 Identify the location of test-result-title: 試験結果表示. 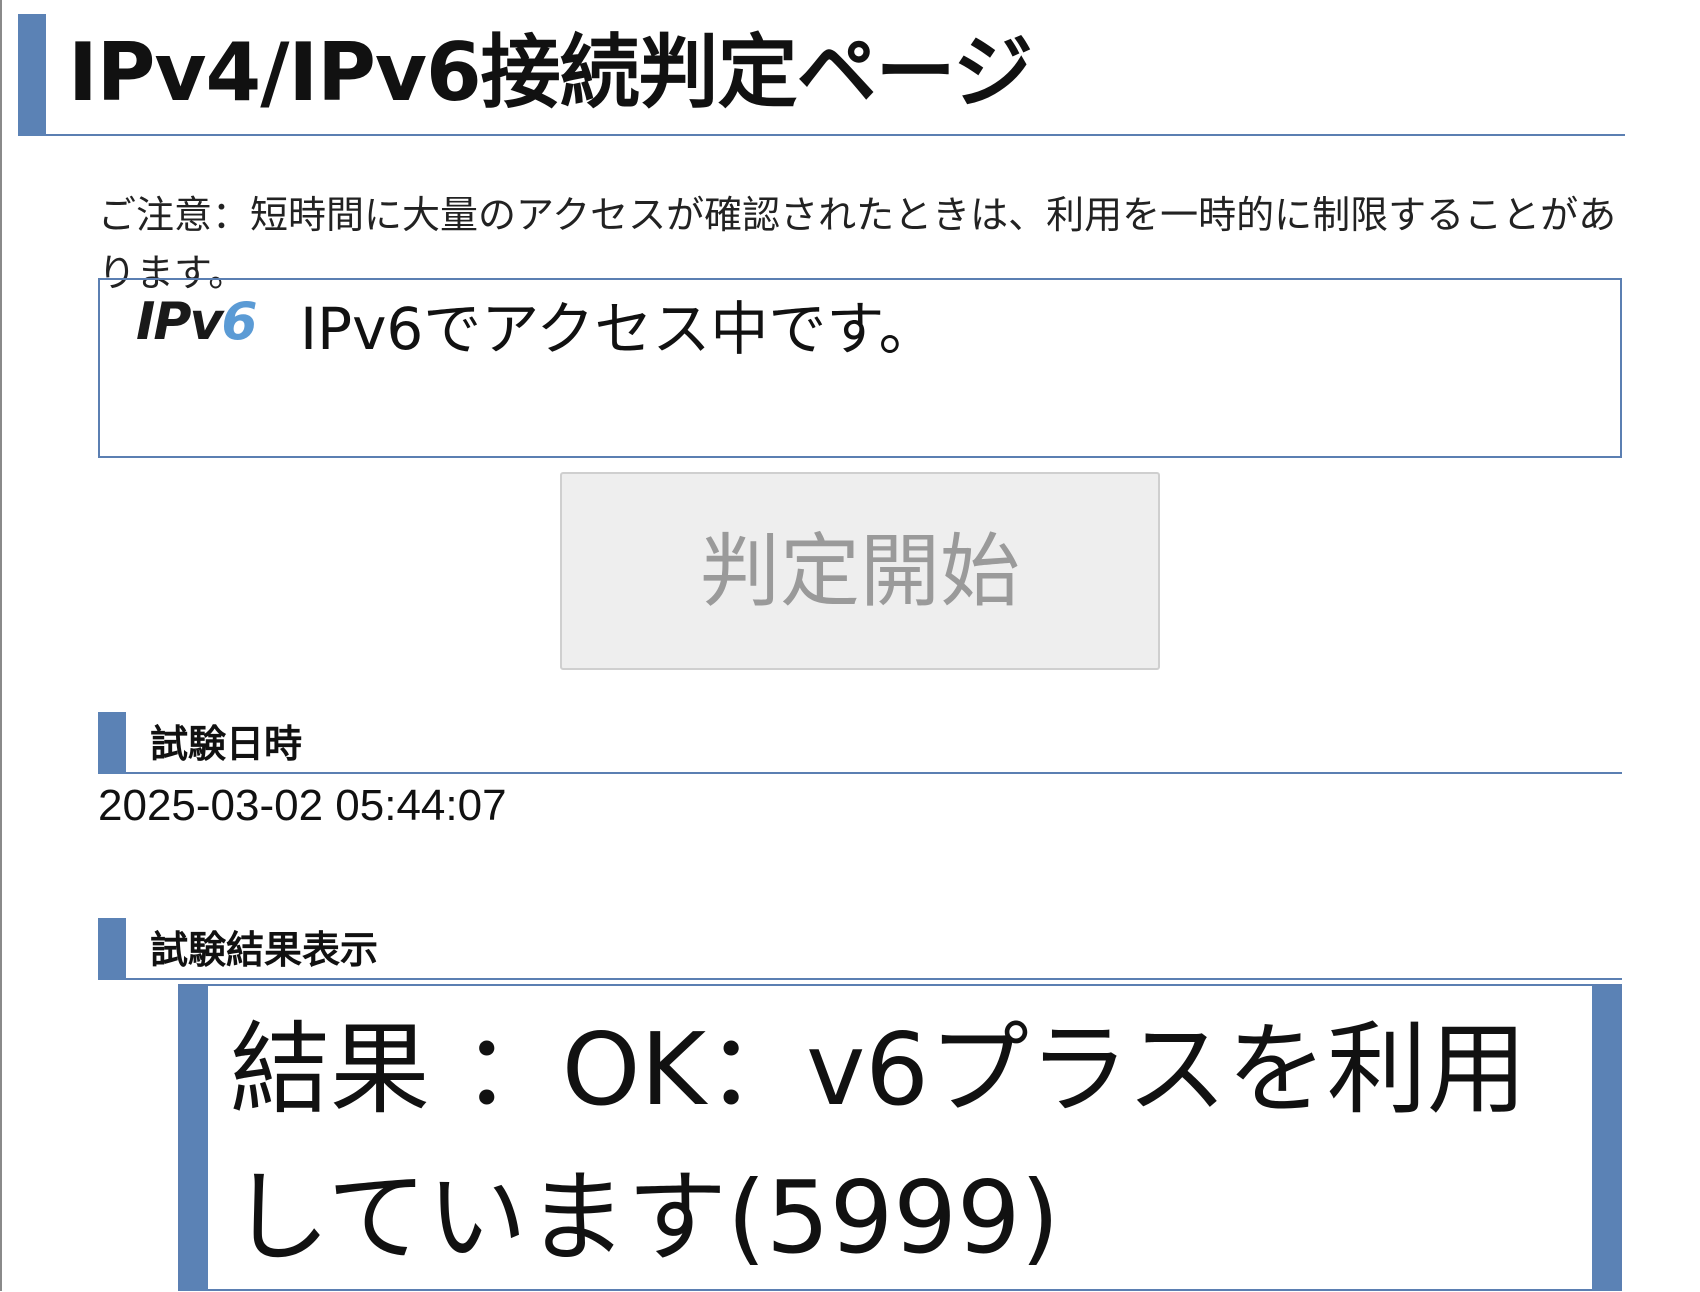
(264, 950).